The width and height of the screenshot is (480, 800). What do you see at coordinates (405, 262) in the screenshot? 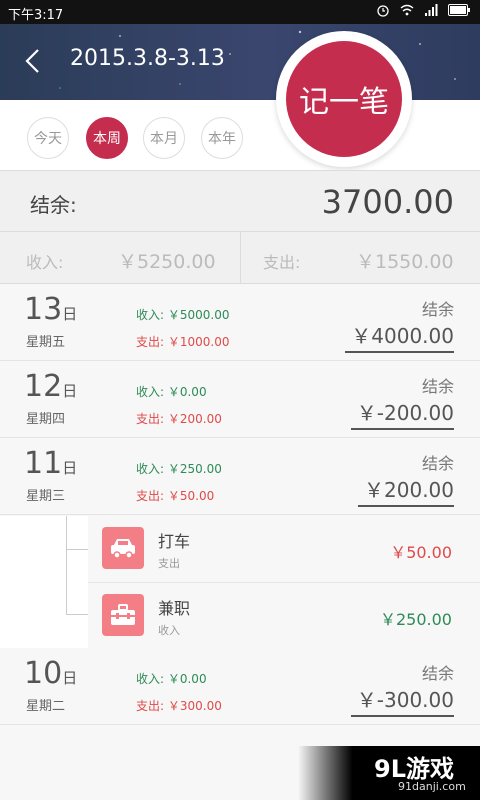
I see `expense-total: ￥1550.00` at bounding box center [405, 262].